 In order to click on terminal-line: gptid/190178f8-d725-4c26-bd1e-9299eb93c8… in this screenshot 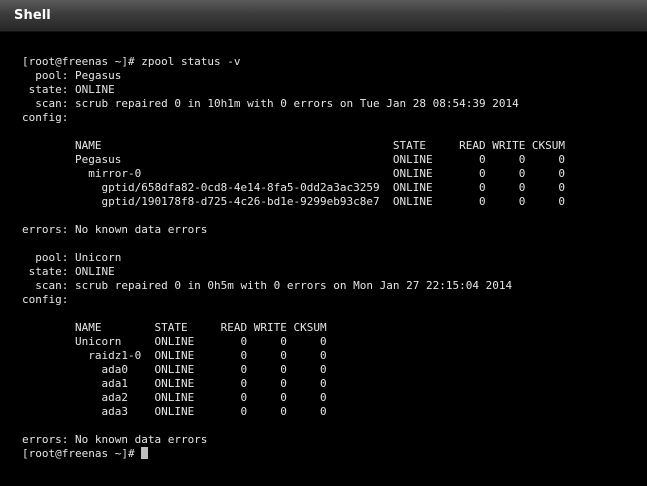, I will do `click(294, 201)`.